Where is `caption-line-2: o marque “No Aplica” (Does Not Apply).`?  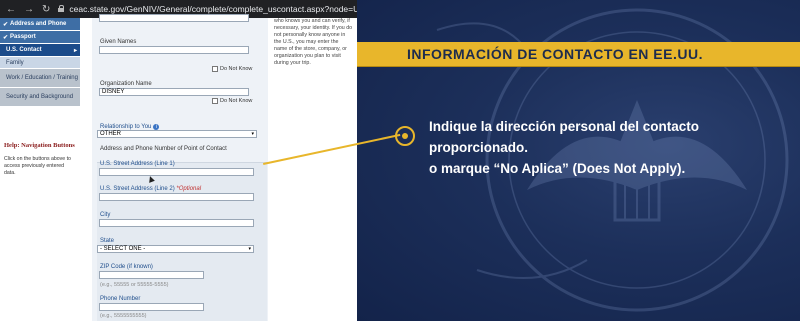 caption-line-2: o marque “No Aplica” (Does Not Apply). is located at coordinates (557, 168).